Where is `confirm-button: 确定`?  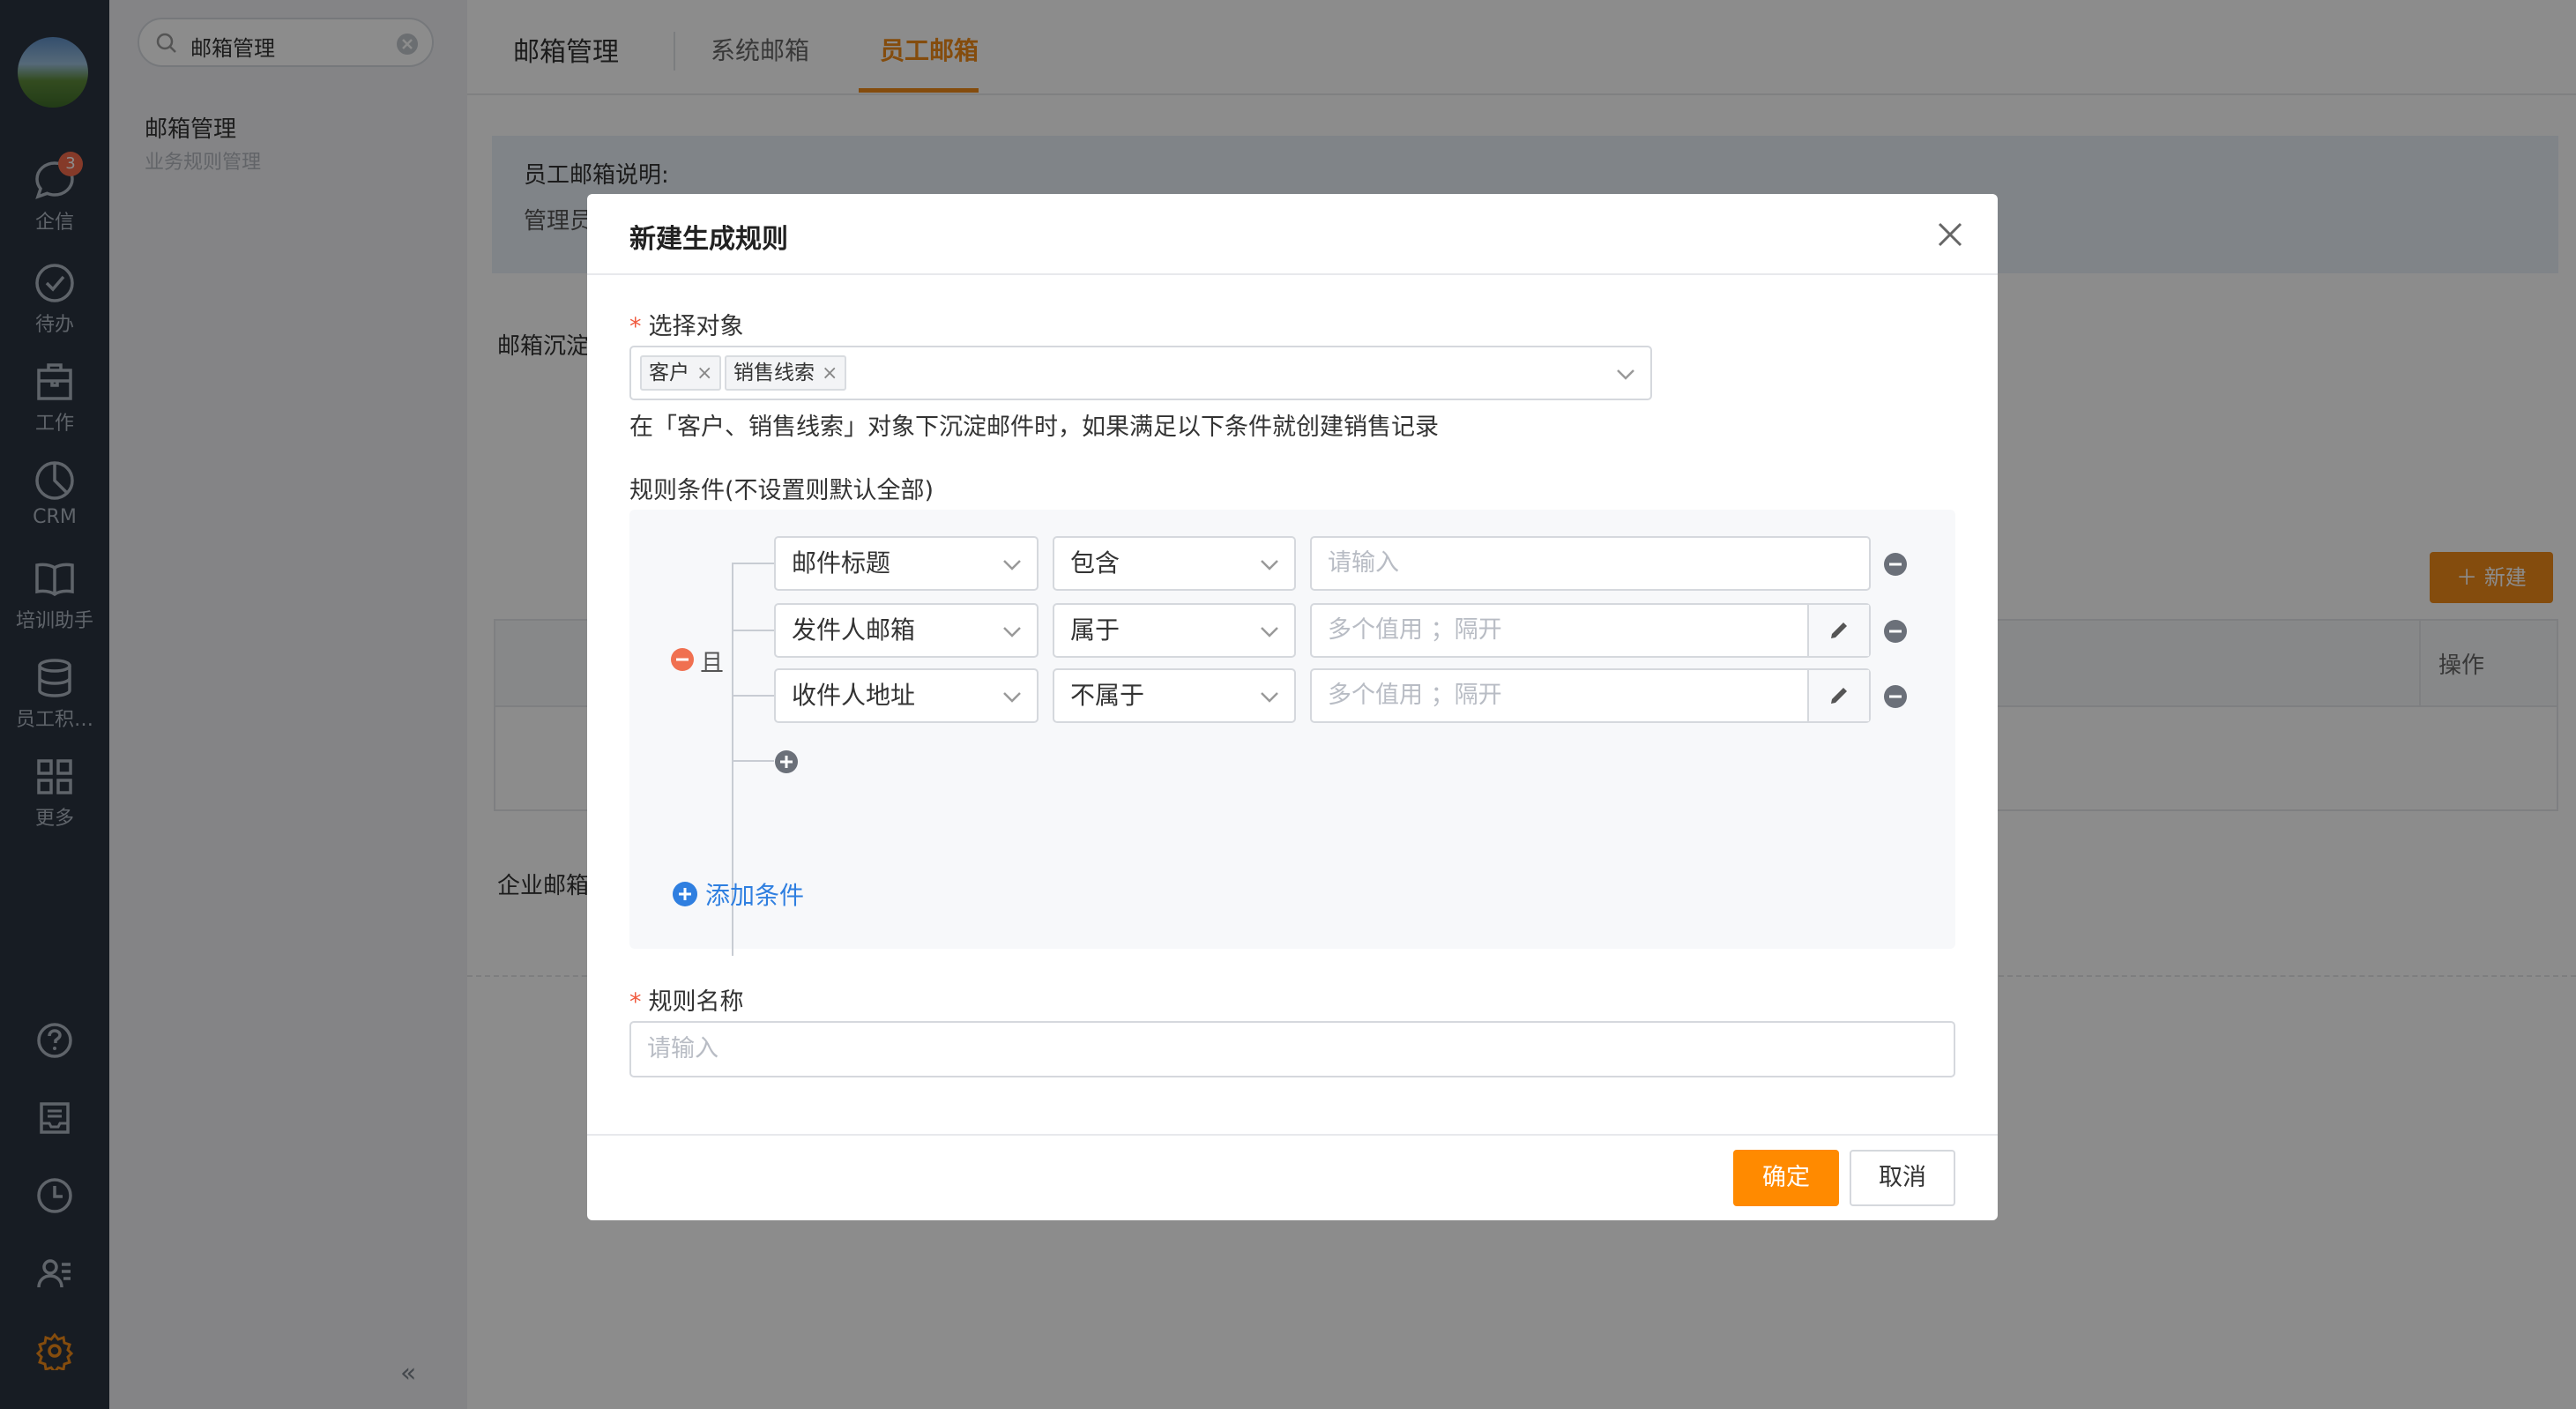
confirm-button: 确定 is located at coordinates (1786, 1178).